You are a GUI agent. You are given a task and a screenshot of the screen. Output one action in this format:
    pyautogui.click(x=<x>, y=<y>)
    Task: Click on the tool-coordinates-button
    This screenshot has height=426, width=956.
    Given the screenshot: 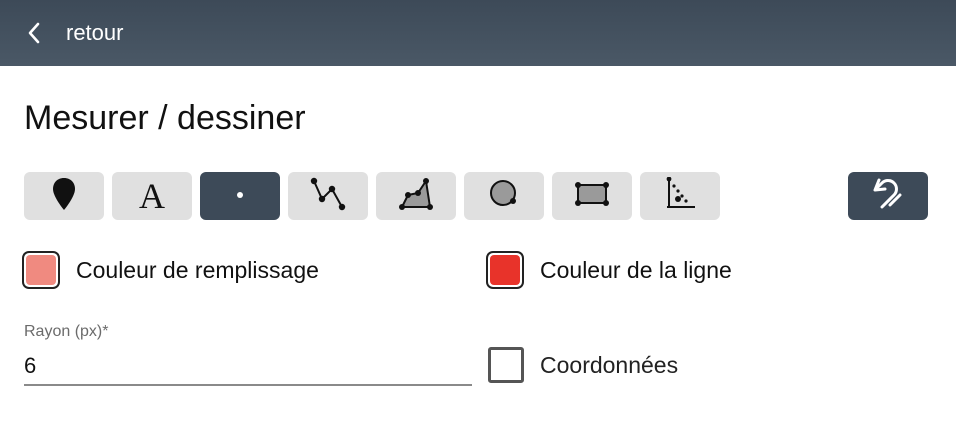 What is the action you would take?
    pyautogui.click(x=680, y=196)
    